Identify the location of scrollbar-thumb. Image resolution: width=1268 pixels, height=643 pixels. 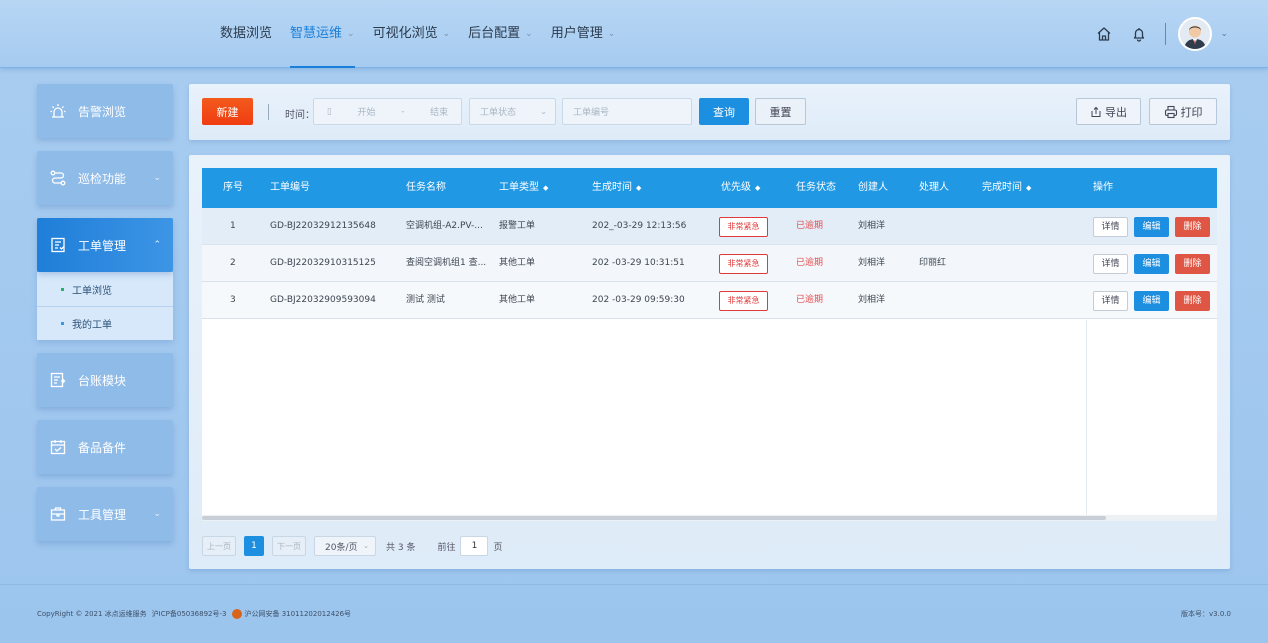
(654, 518).